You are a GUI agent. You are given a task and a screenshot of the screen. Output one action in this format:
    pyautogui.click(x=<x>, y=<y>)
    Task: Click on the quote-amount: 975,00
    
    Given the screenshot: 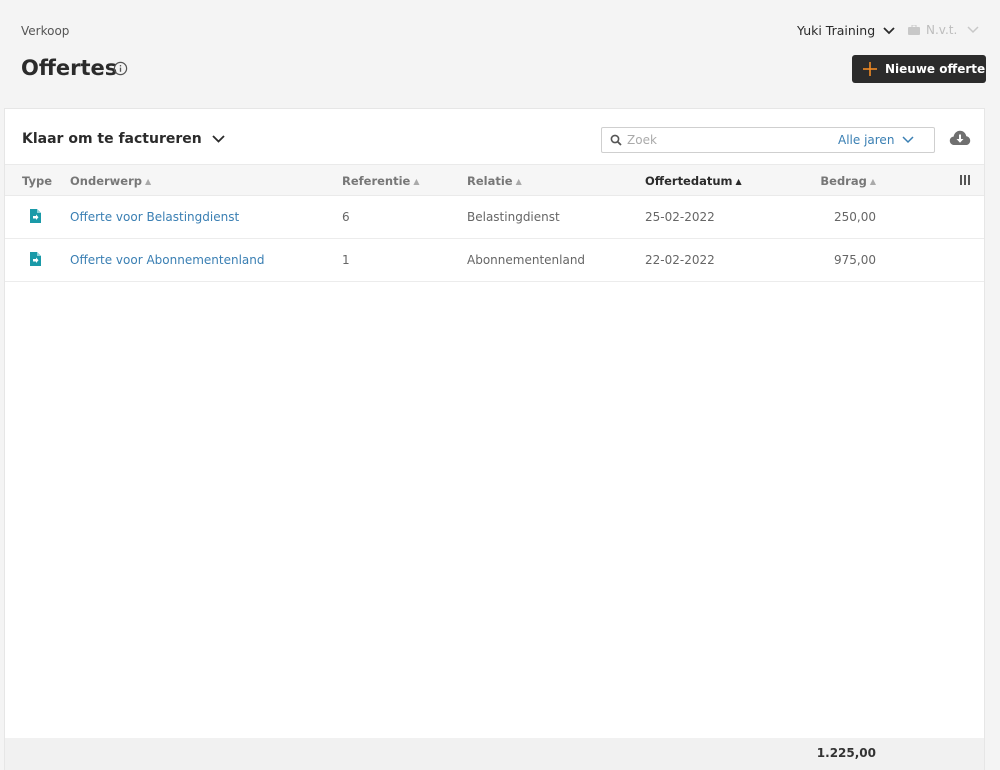 What is the action you would take?
    pyautogui.click(x=855, y=260)
    